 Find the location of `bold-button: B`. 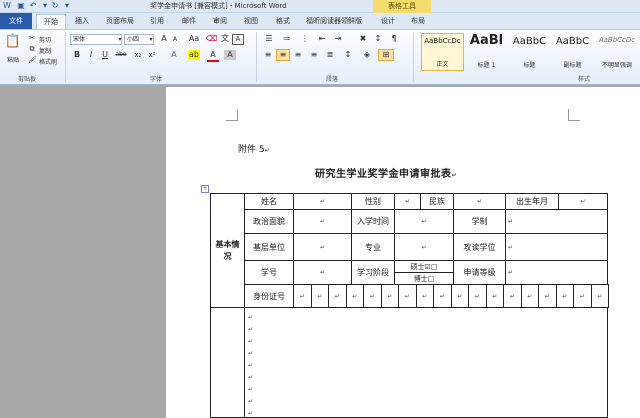

bold-button: B is located at coordinates (77, 55).